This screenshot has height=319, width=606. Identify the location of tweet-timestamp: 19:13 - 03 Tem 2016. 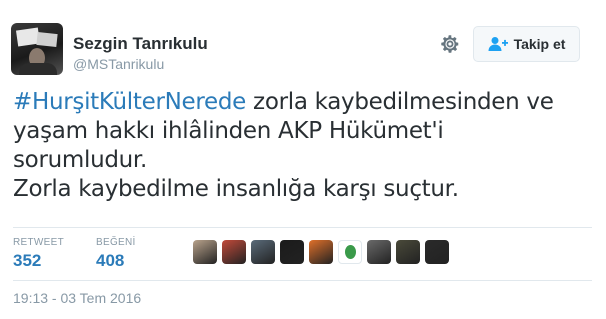
(77, 298).